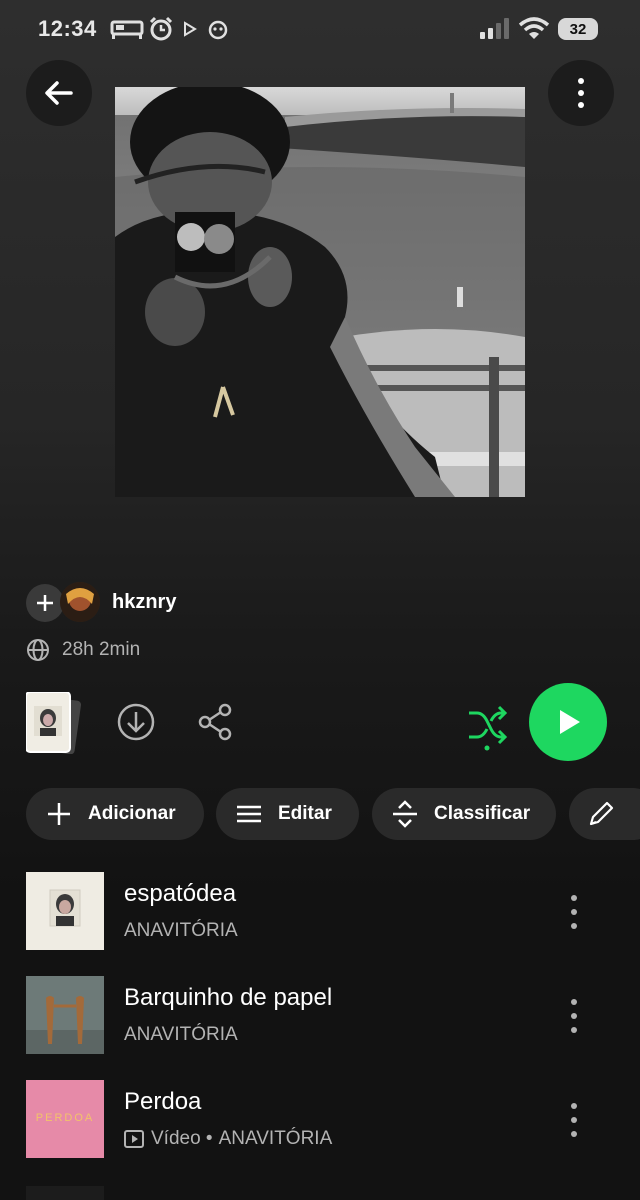 The width and height of the screenshot is (640, 1200). What do you see at coordinates (161, 28) in the screenshot?
I see `alarm-icon` at bounding box center [161, 28].